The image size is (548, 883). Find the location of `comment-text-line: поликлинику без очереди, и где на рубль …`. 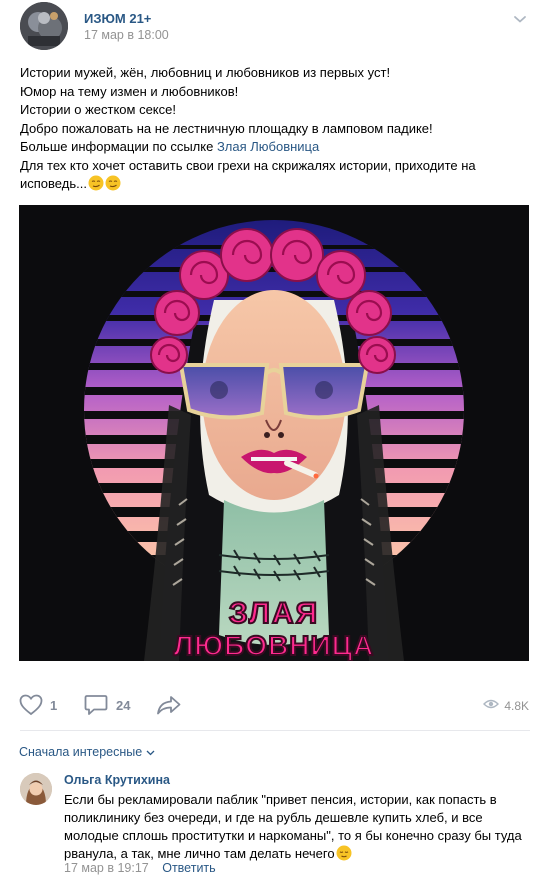

comment-text-line: поликлинику без очереди, и где на рубль … is located at coordinates (273, 817).